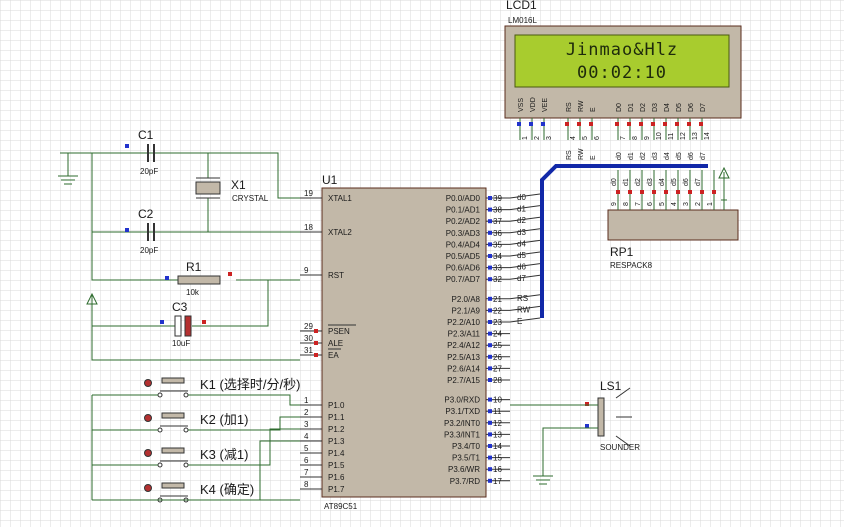 Image resolution: width=844 pixels, height=527 pixels. Describe the element at coordinates (463, 357) in the screenshot. I see `mcu-right-pin-name: P2.5/A13` at that location.